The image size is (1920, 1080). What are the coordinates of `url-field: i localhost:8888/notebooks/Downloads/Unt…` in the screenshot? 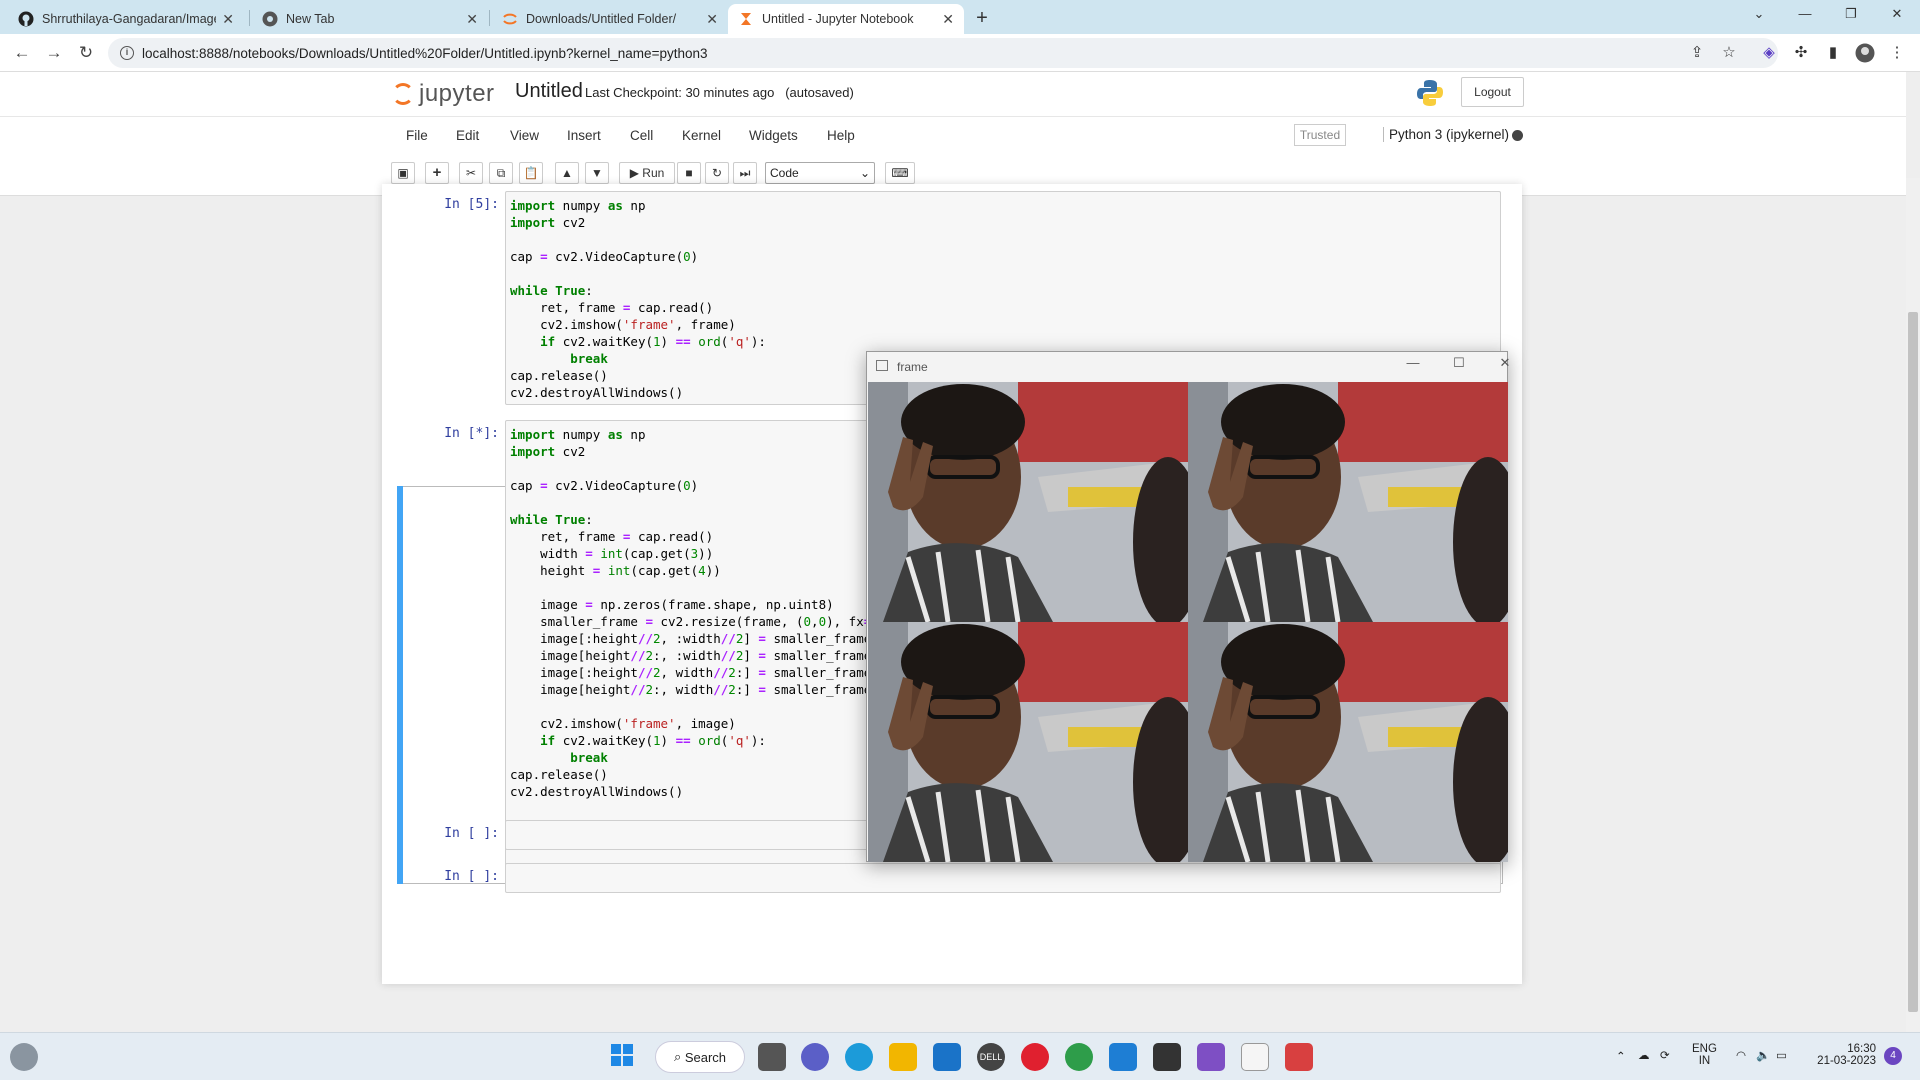 It's located at (943, 53).